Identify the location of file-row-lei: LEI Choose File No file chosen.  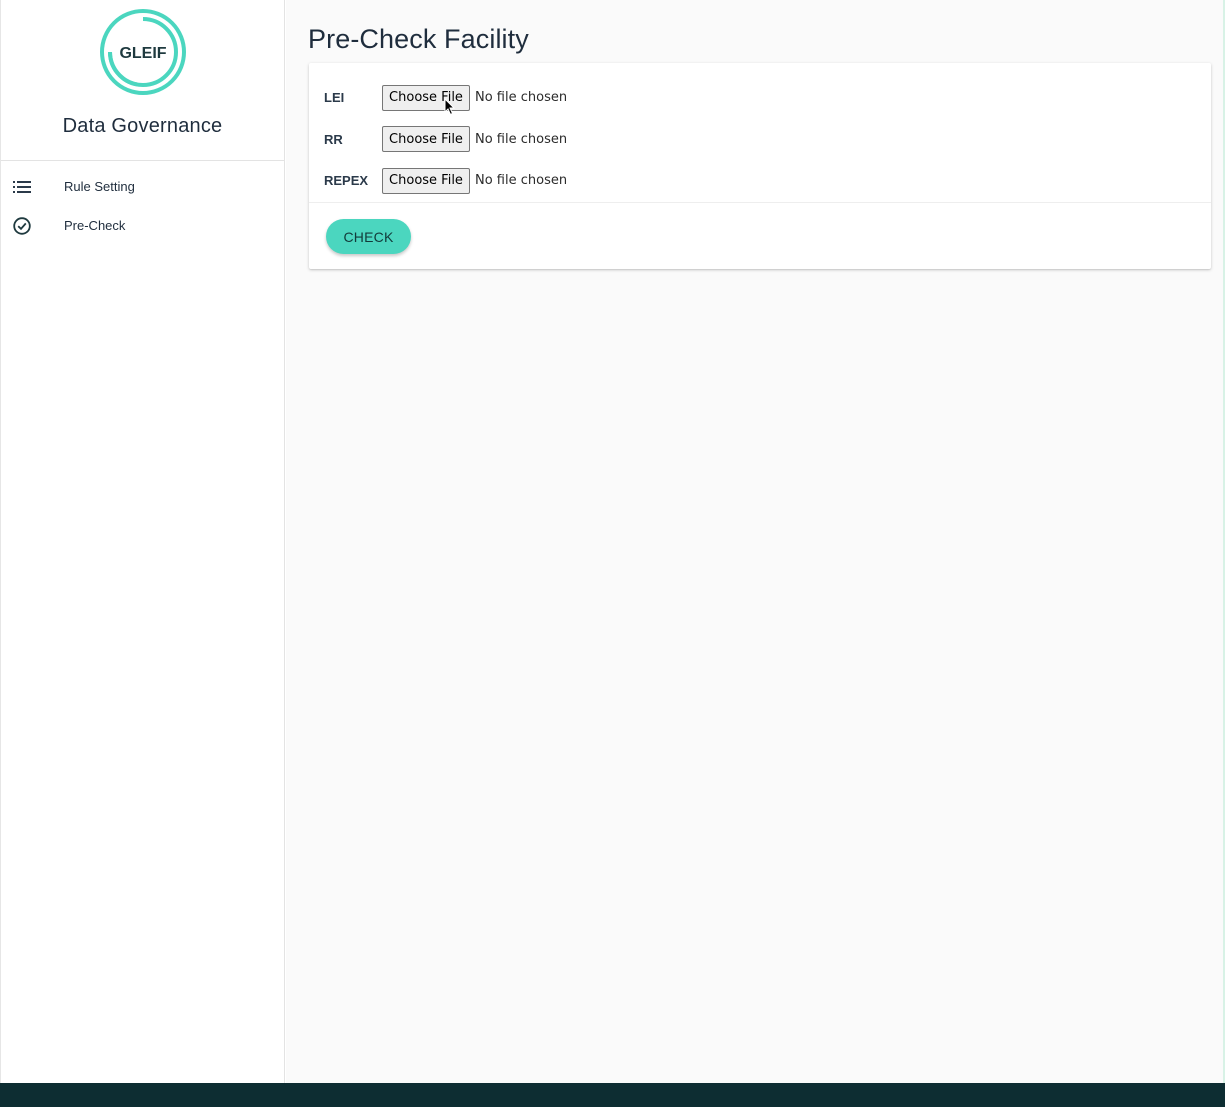
(760, 98).